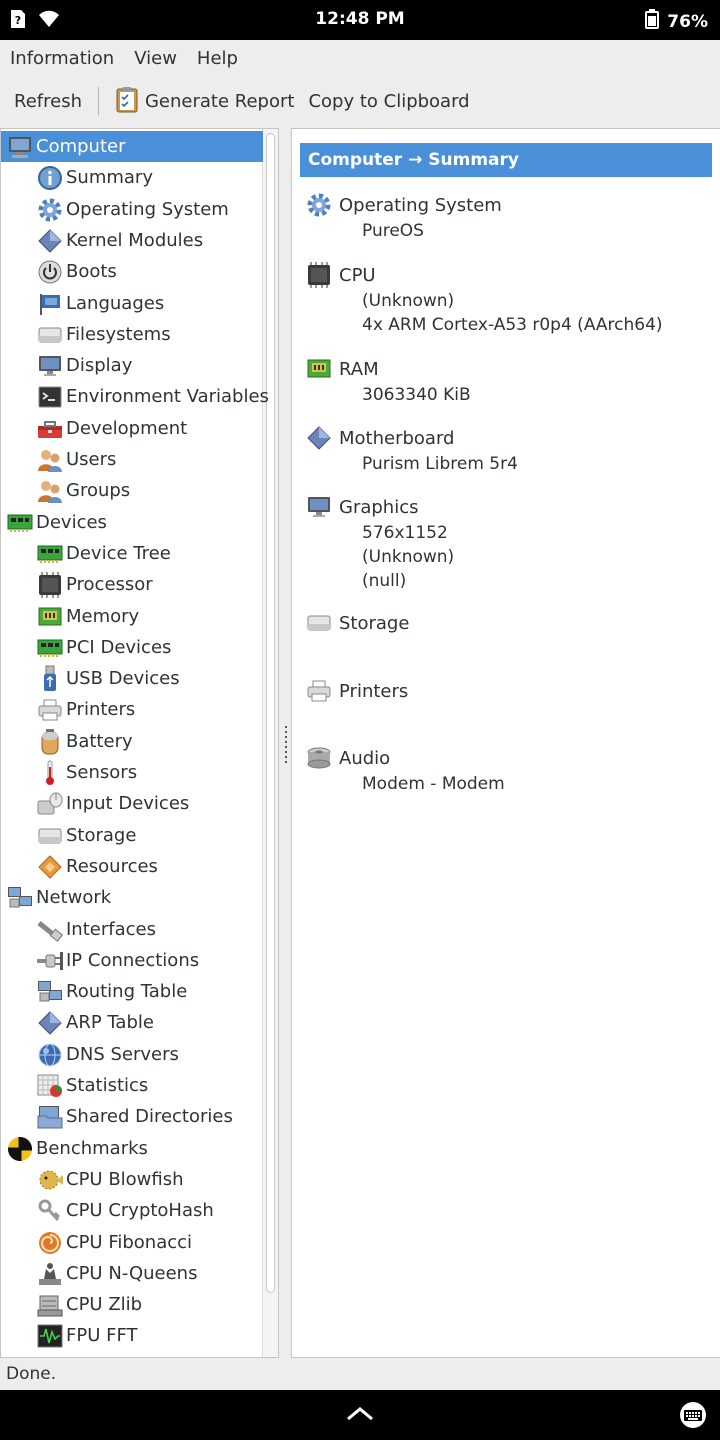 This screenshot has height=1440, width=720. What do you see at coordinates (652, 21) in the screenshot?
I see `battery-status-icon` at bounding box center [652, 21].